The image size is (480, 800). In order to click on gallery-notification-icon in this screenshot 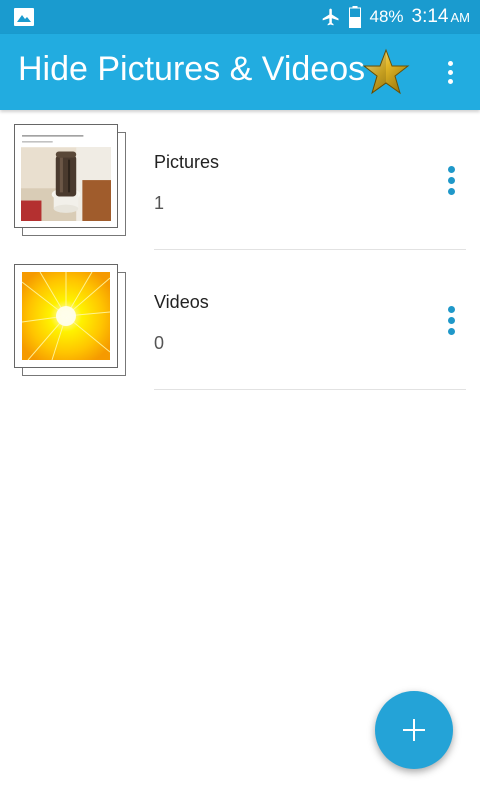, I will do `click(24, 17)`.